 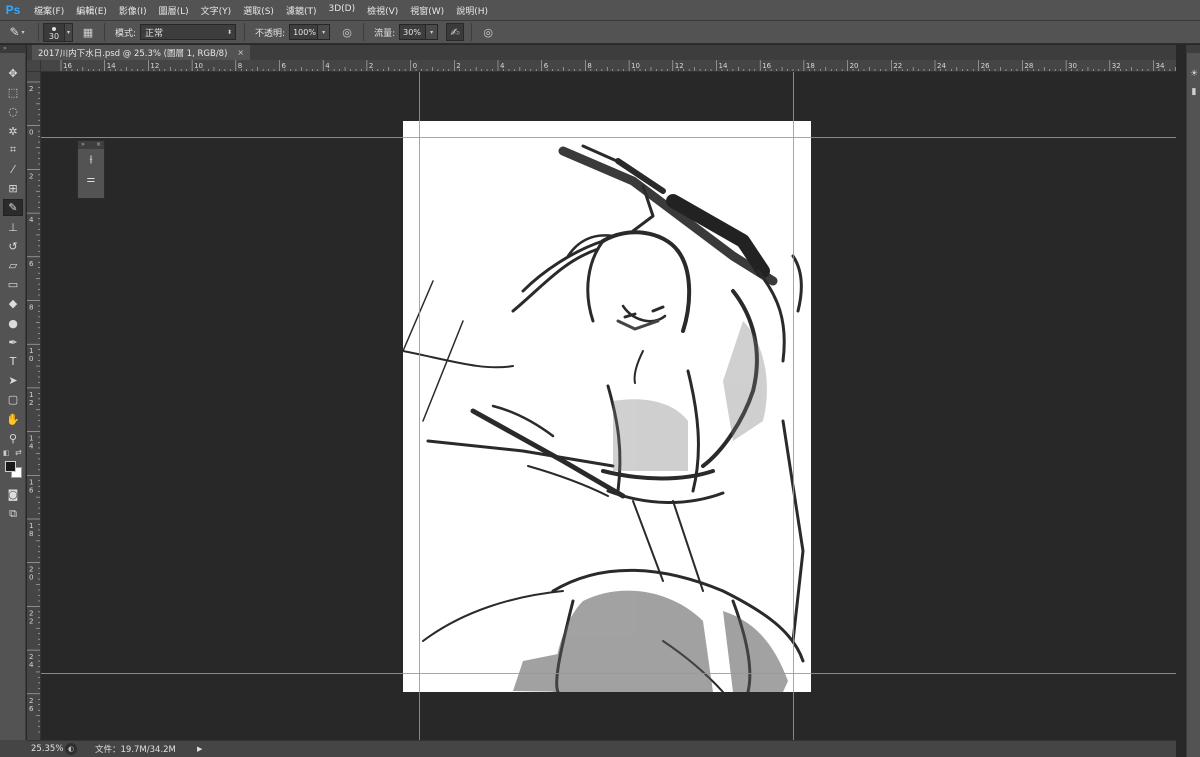 I want to click on status-menu-arrow-icon: ▶, so click(x=199, y=749).